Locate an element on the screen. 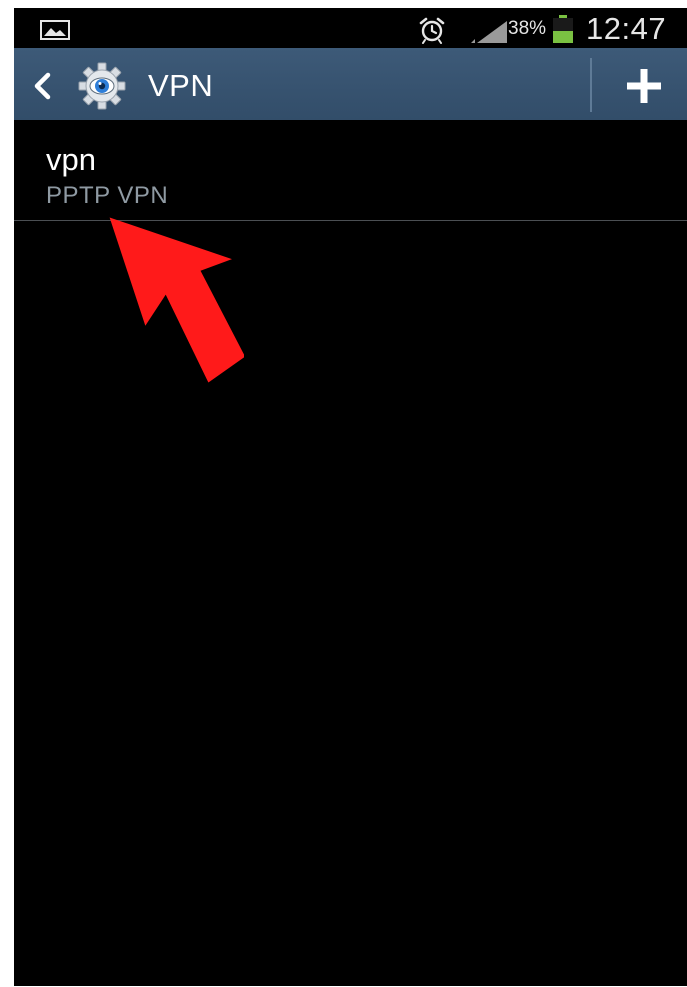 The height and width of the screenshot is (987, 687). vpn-list-item: vpn PPTP VPN is located at coordinates (350, 171).